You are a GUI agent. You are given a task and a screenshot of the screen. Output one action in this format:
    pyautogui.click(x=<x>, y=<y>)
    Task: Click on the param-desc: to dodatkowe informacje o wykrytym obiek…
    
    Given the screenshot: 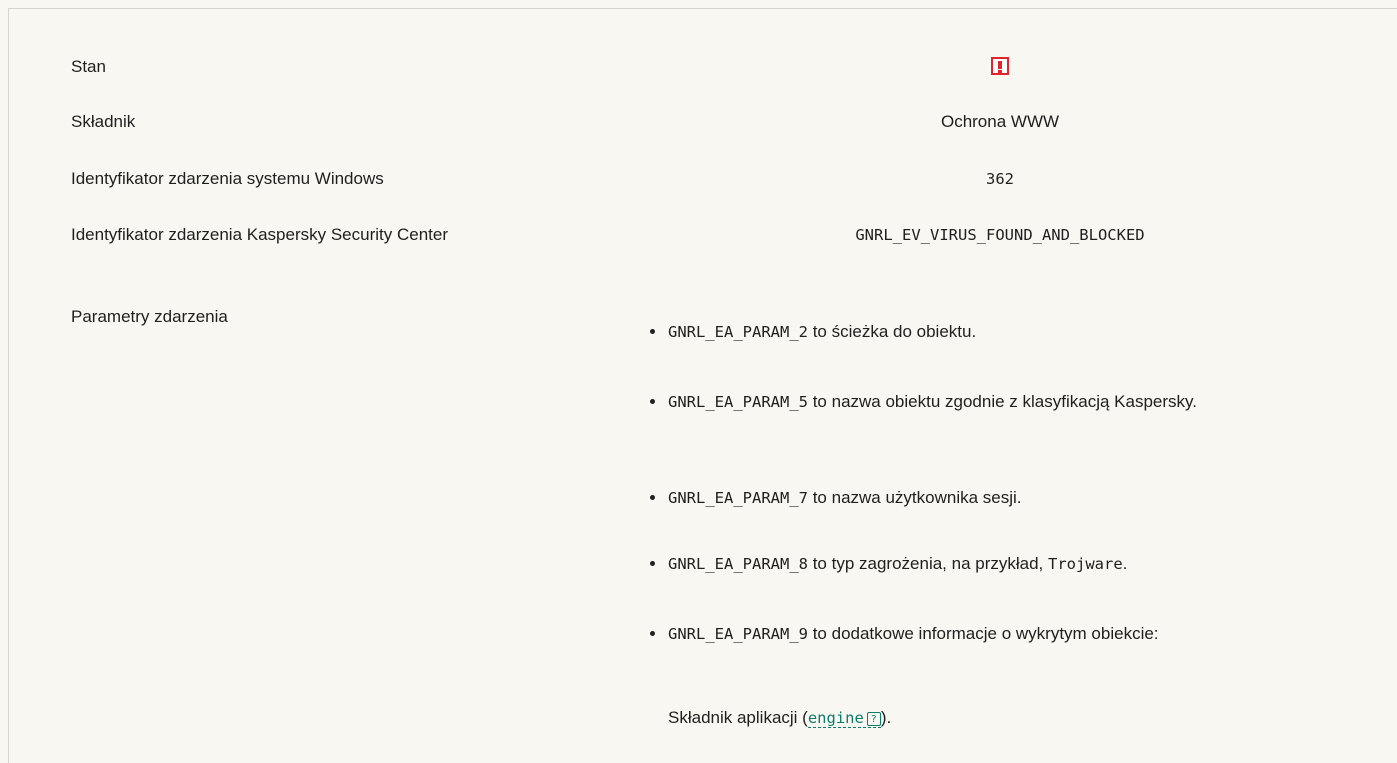 What is the action you would take?
    pyautogui.click(x=983, y=633)
    